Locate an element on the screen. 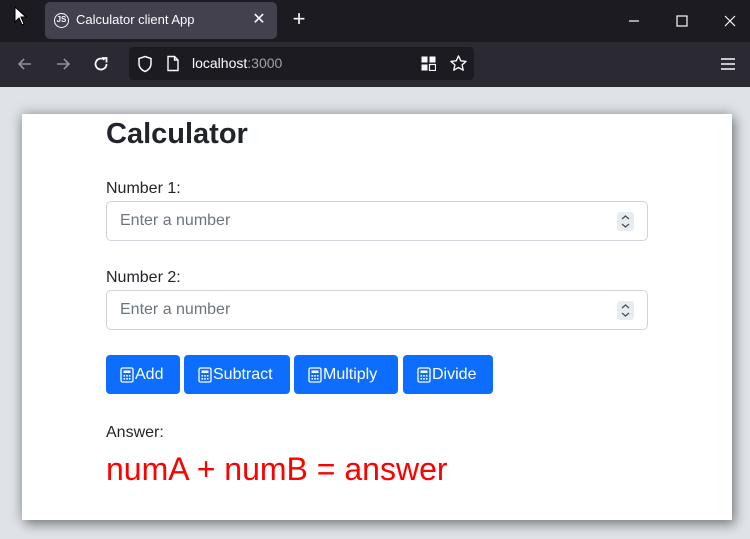 The height and width of the screenshot is (539, 750). add-button: Add is located at coordinates (143, 374).